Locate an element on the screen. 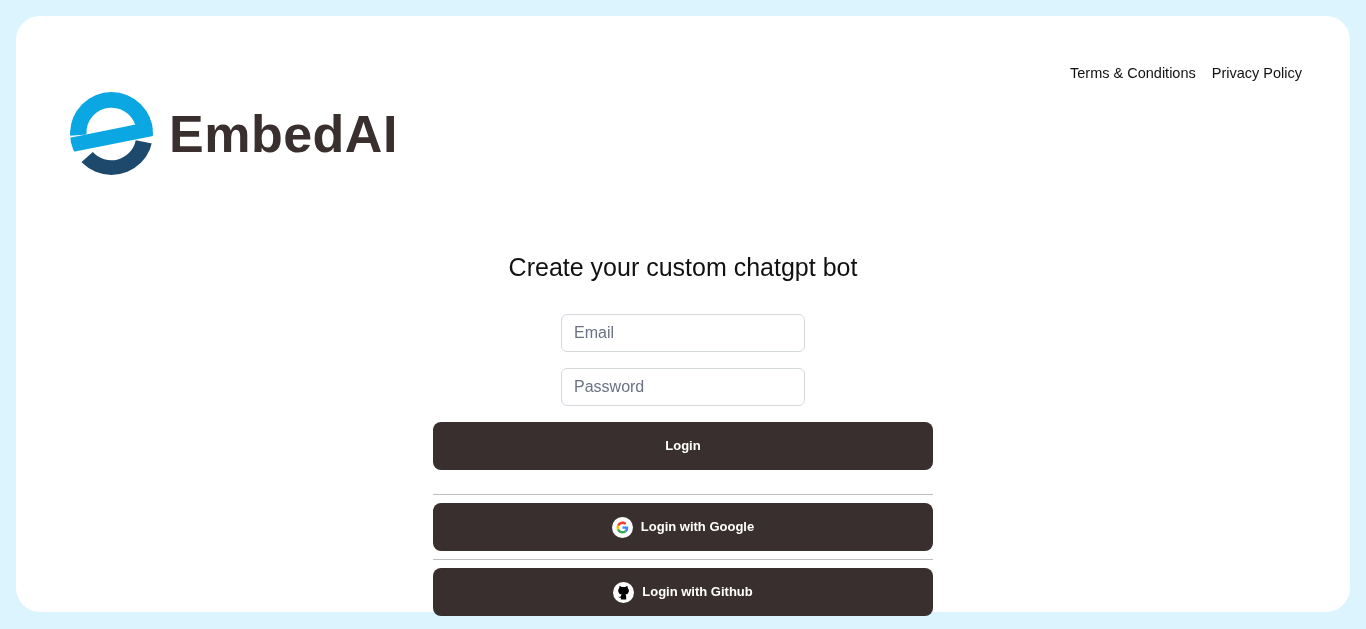 This screenshot has height=629, width=1366. logo-icon is located at coordinates (111, 133).